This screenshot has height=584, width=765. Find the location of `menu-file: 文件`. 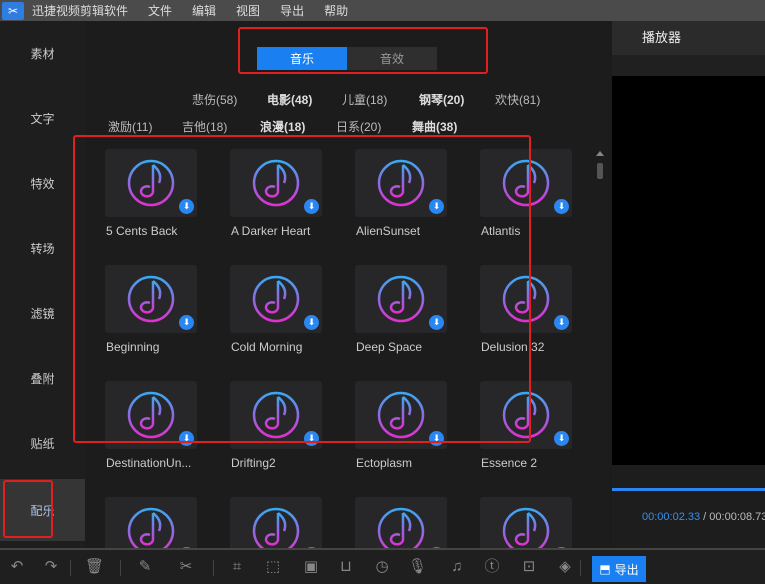

menu-file: 文件 is located at coordinates (160, 10).